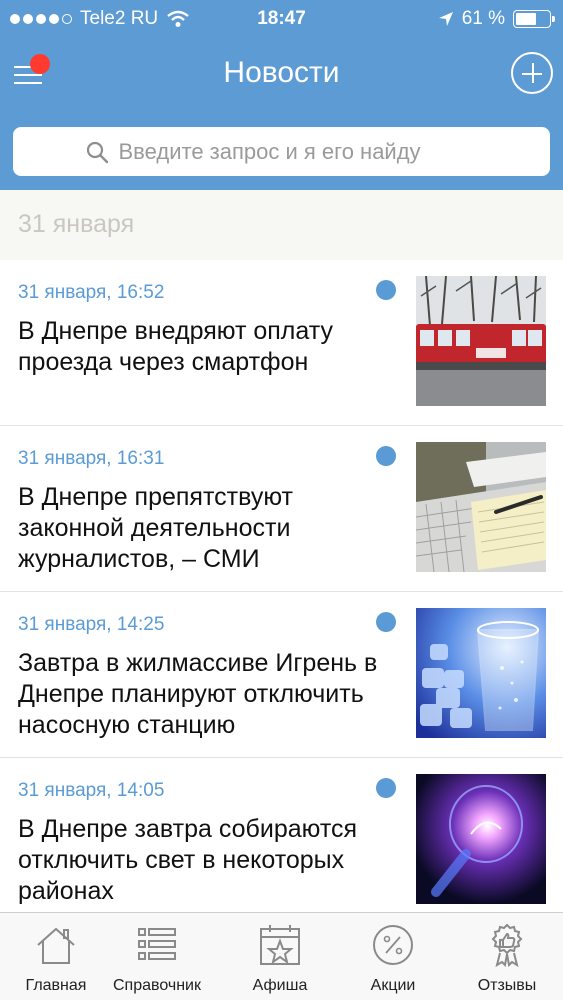 The image size is (563, 1000). Describe the element at coordinates (281, 19) in the screenshot. I see `status-bar: Tele2 RU 18:47 61 %` at that location.